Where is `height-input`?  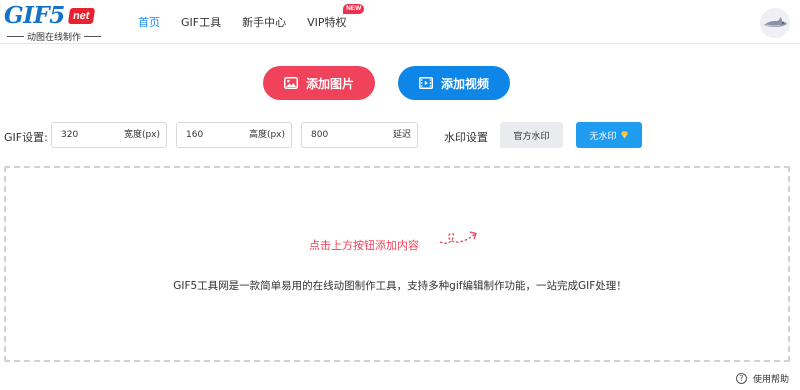
height-input is located at coordinates (216, 135).